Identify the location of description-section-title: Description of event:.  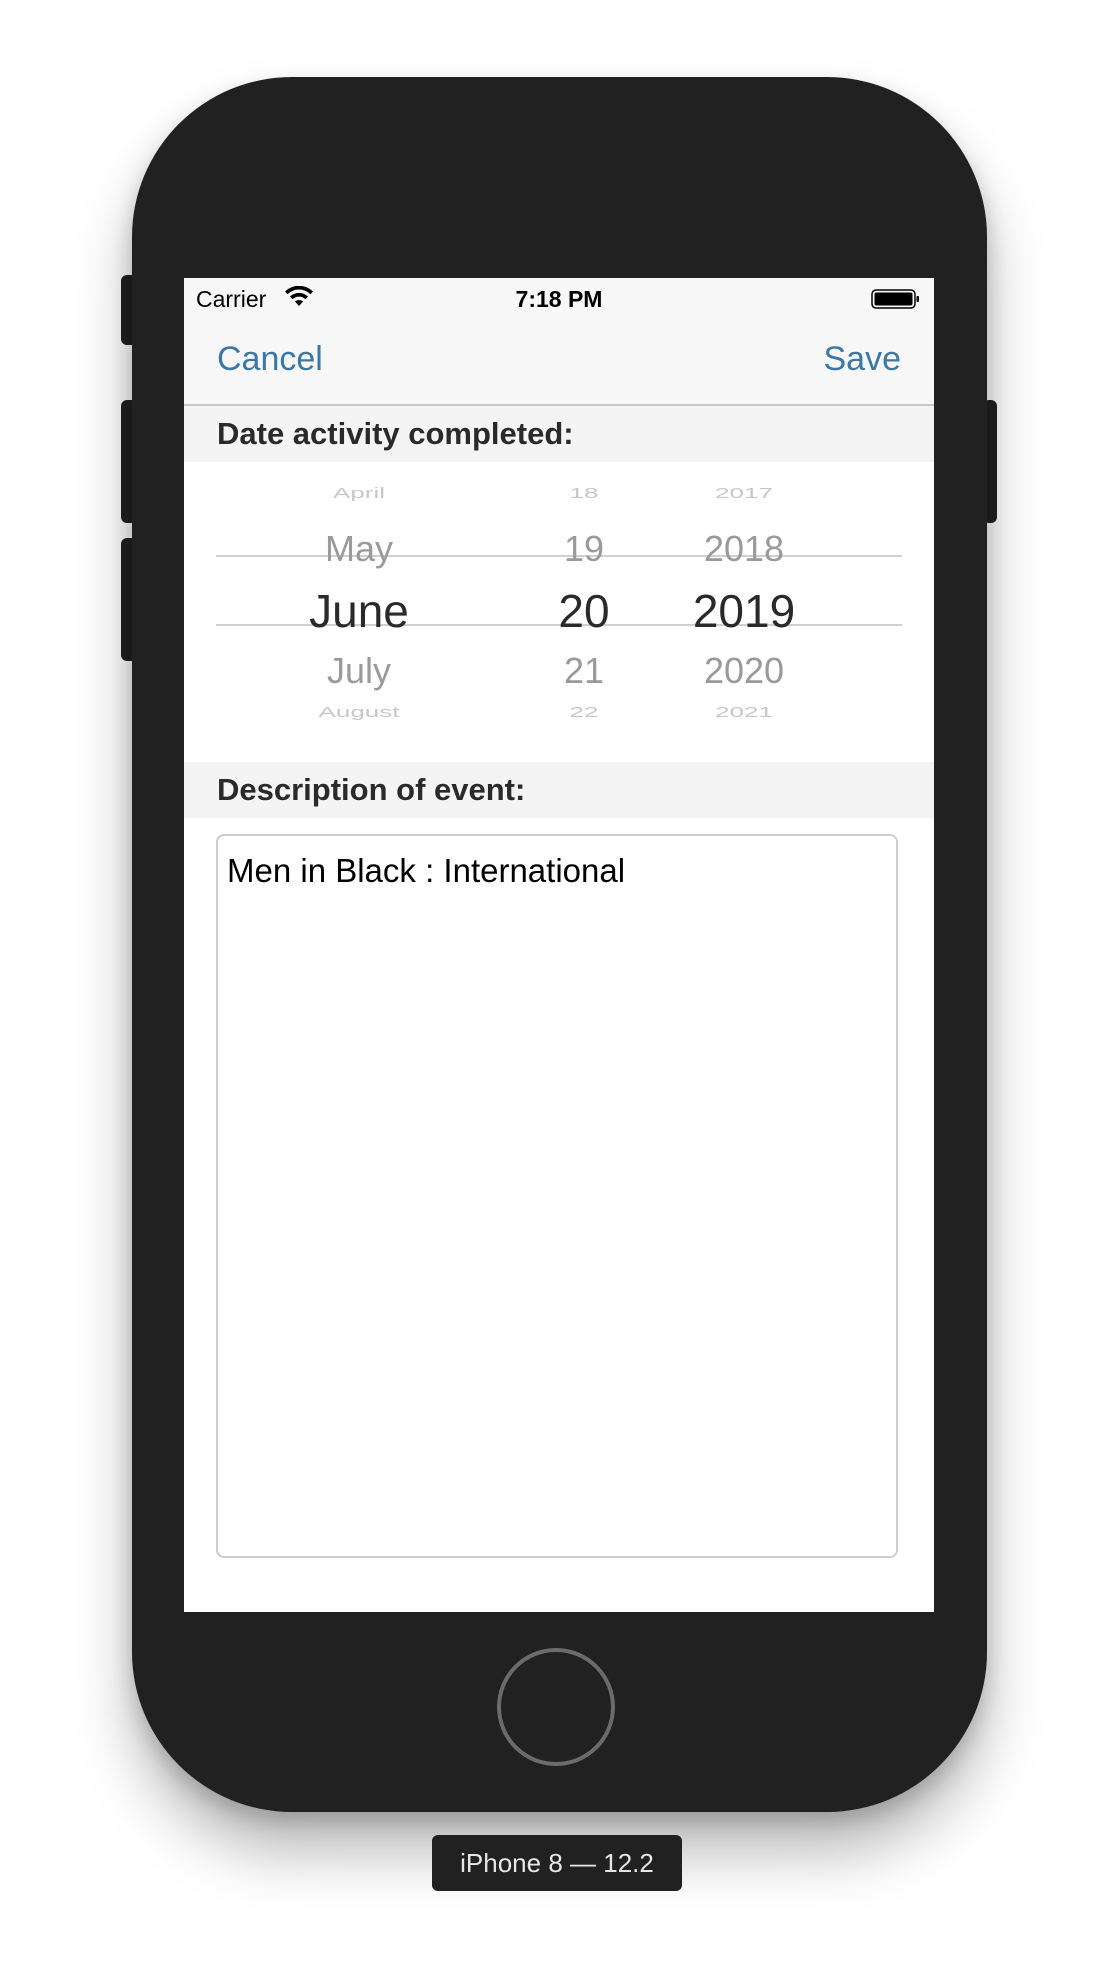
(371, 789).